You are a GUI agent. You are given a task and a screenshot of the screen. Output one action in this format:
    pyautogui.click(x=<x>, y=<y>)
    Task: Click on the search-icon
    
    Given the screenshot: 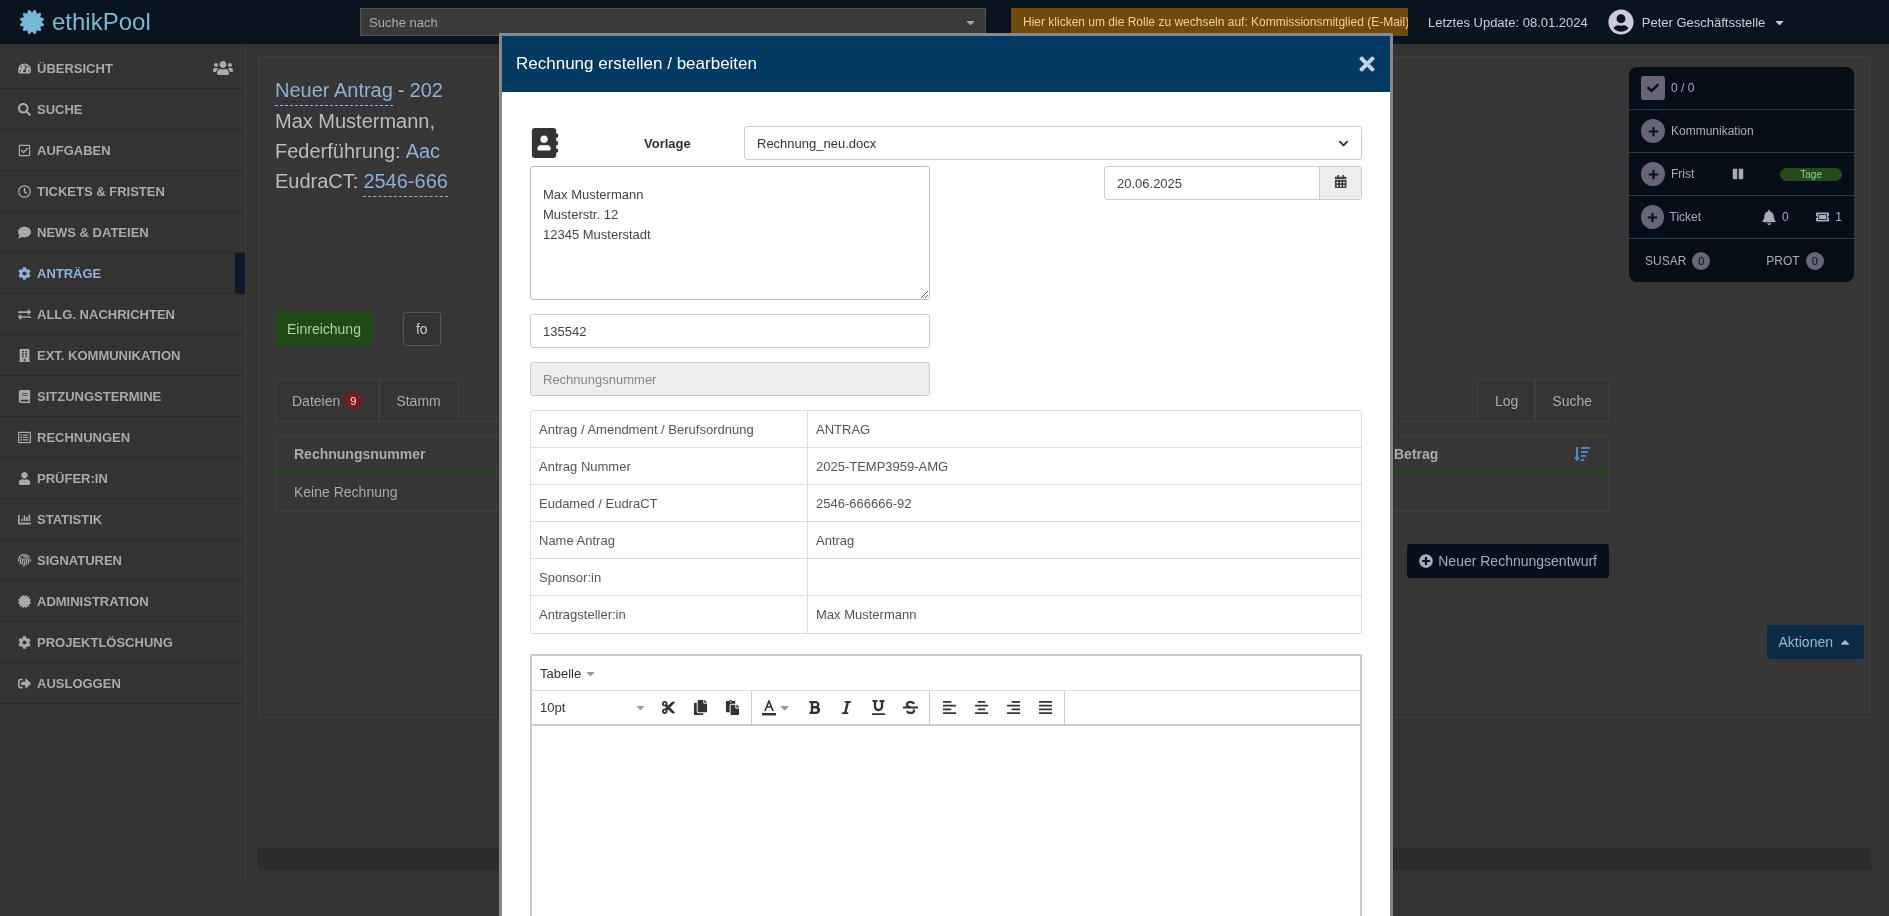 What is the action you would take?
    pyautogui.click(x=24, y=109)
    